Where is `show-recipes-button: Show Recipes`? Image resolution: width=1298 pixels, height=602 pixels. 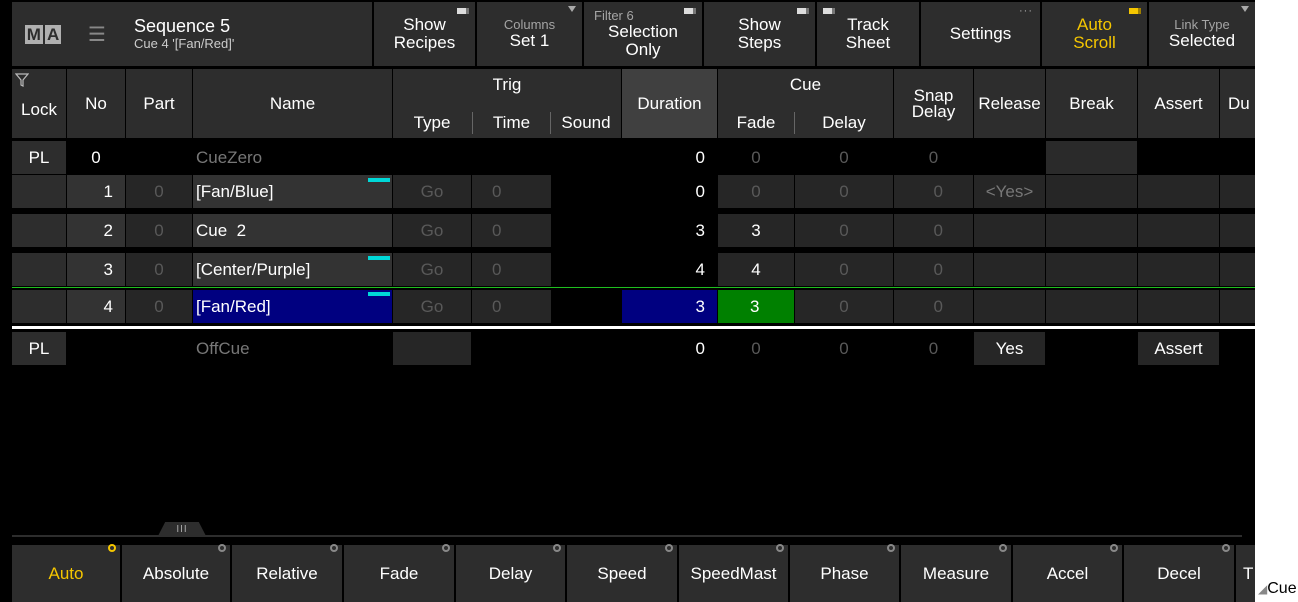 show-recipes-button: Show Recipes is located at coordinates (424, 34).